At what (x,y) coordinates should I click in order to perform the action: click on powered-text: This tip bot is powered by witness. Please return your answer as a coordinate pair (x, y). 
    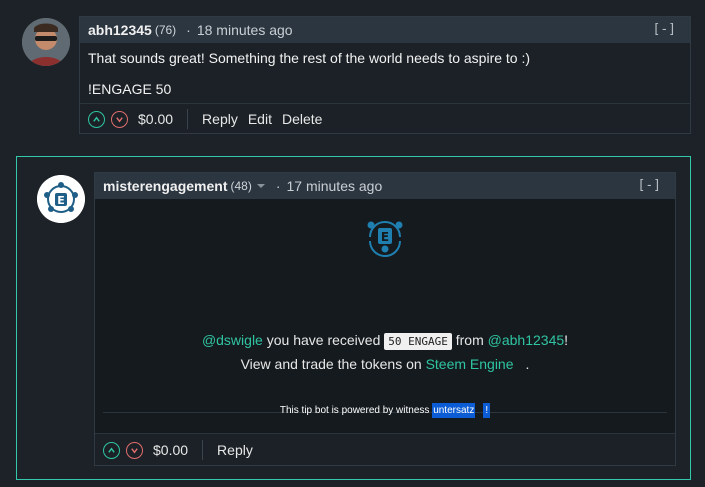
    Looking at the image, I should click on (356, 410).